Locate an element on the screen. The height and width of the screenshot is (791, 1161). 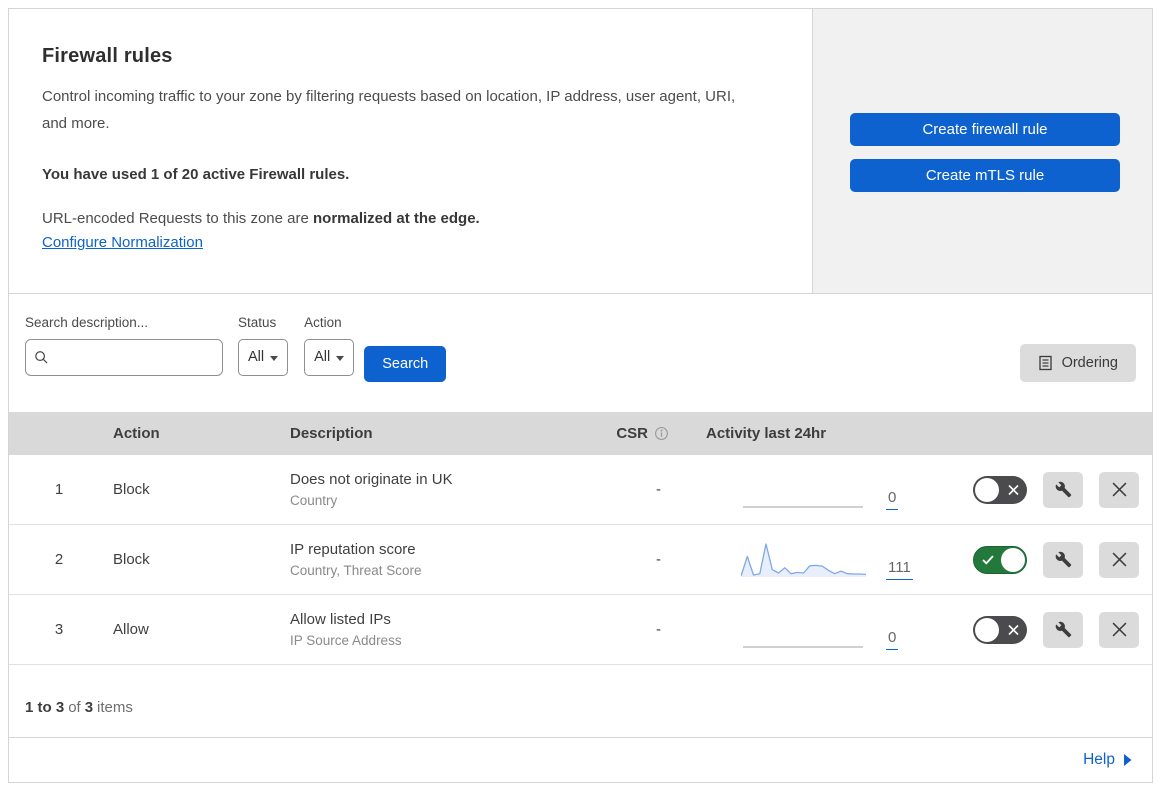
rule-description: IP reputation score is located at coordinates (440, 549).